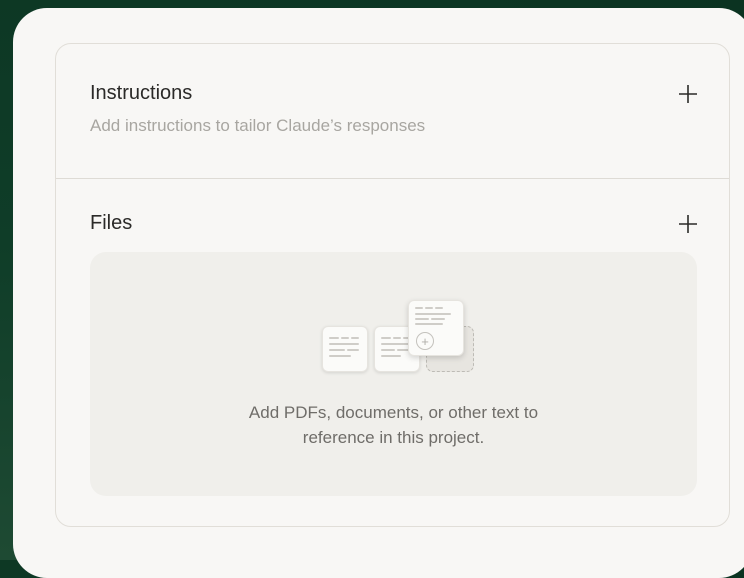 The width and height of the screenshot is (744, 578). I want to click on dropzone-text-line1: Add PDFs, documents, or other text to, so click(393, 412).